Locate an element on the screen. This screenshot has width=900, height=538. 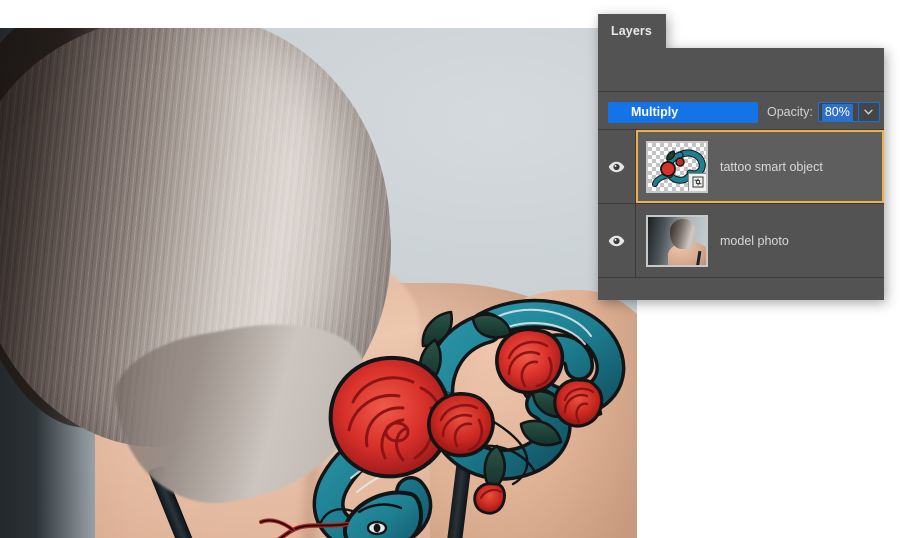
tab-layers-label: Layers is located at coordinates (631, 31).